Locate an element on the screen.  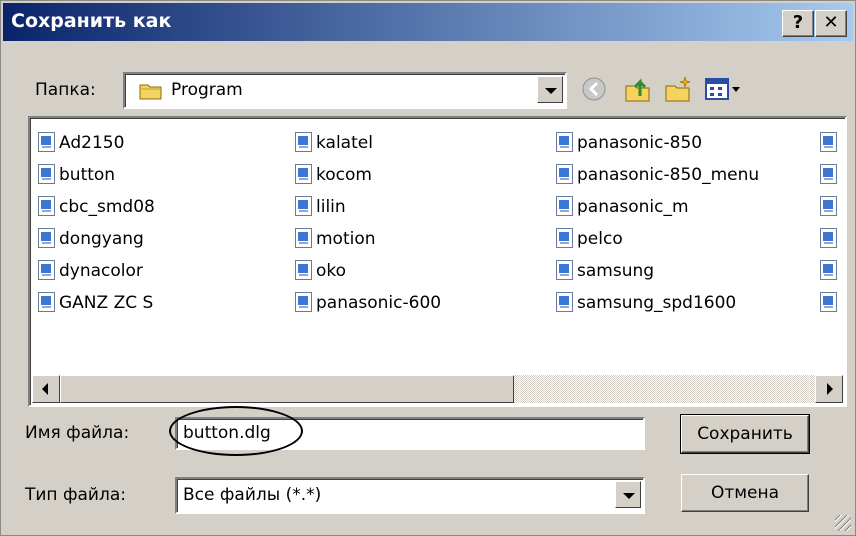
folder-value: Program is located at coordinates (207, 90).